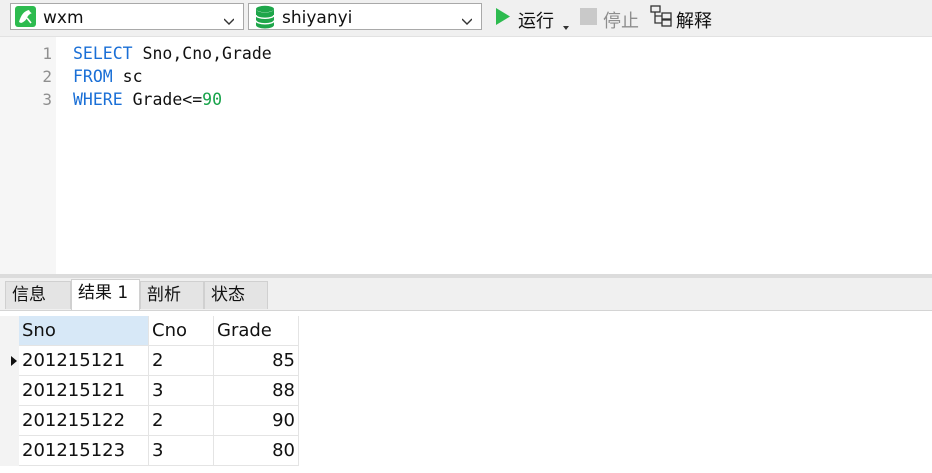 The height and width of the screenshot is (473, 932). Describe the element at coordinates (63, 18) in the screenshot. I see `connection-name: wxm` at that location.